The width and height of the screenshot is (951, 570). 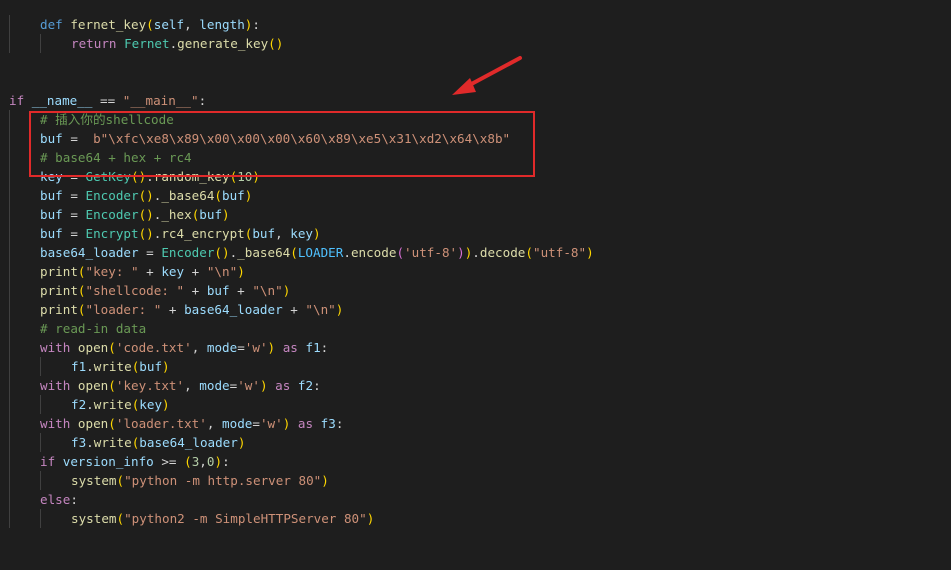 I want to click on code-token: ==, so click(x=107, y=100).